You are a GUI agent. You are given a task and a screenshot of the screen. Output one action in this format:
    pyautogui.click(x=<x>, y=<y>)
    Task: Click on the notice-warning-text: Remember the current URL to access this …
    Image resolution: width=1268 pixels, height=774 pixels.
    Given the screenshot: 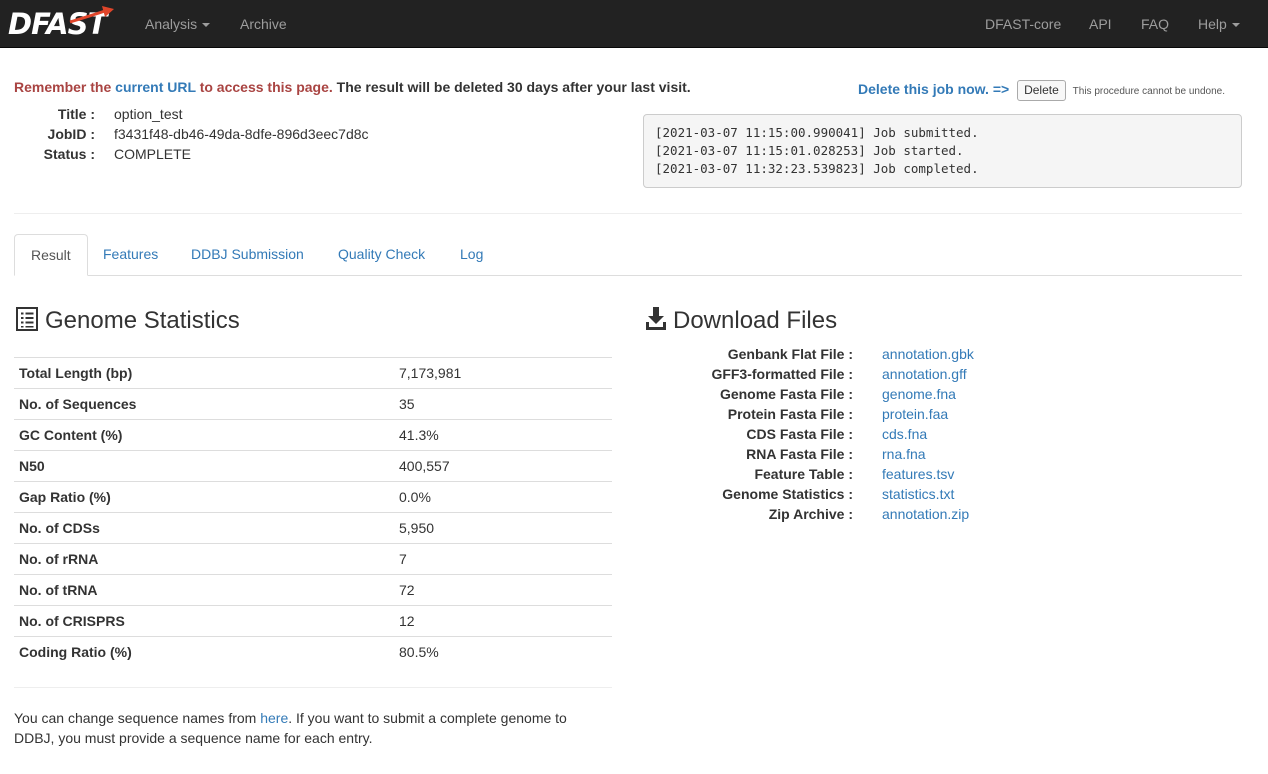 What is the action you would take?
    pyautogui.click(x=173, y=87)
    